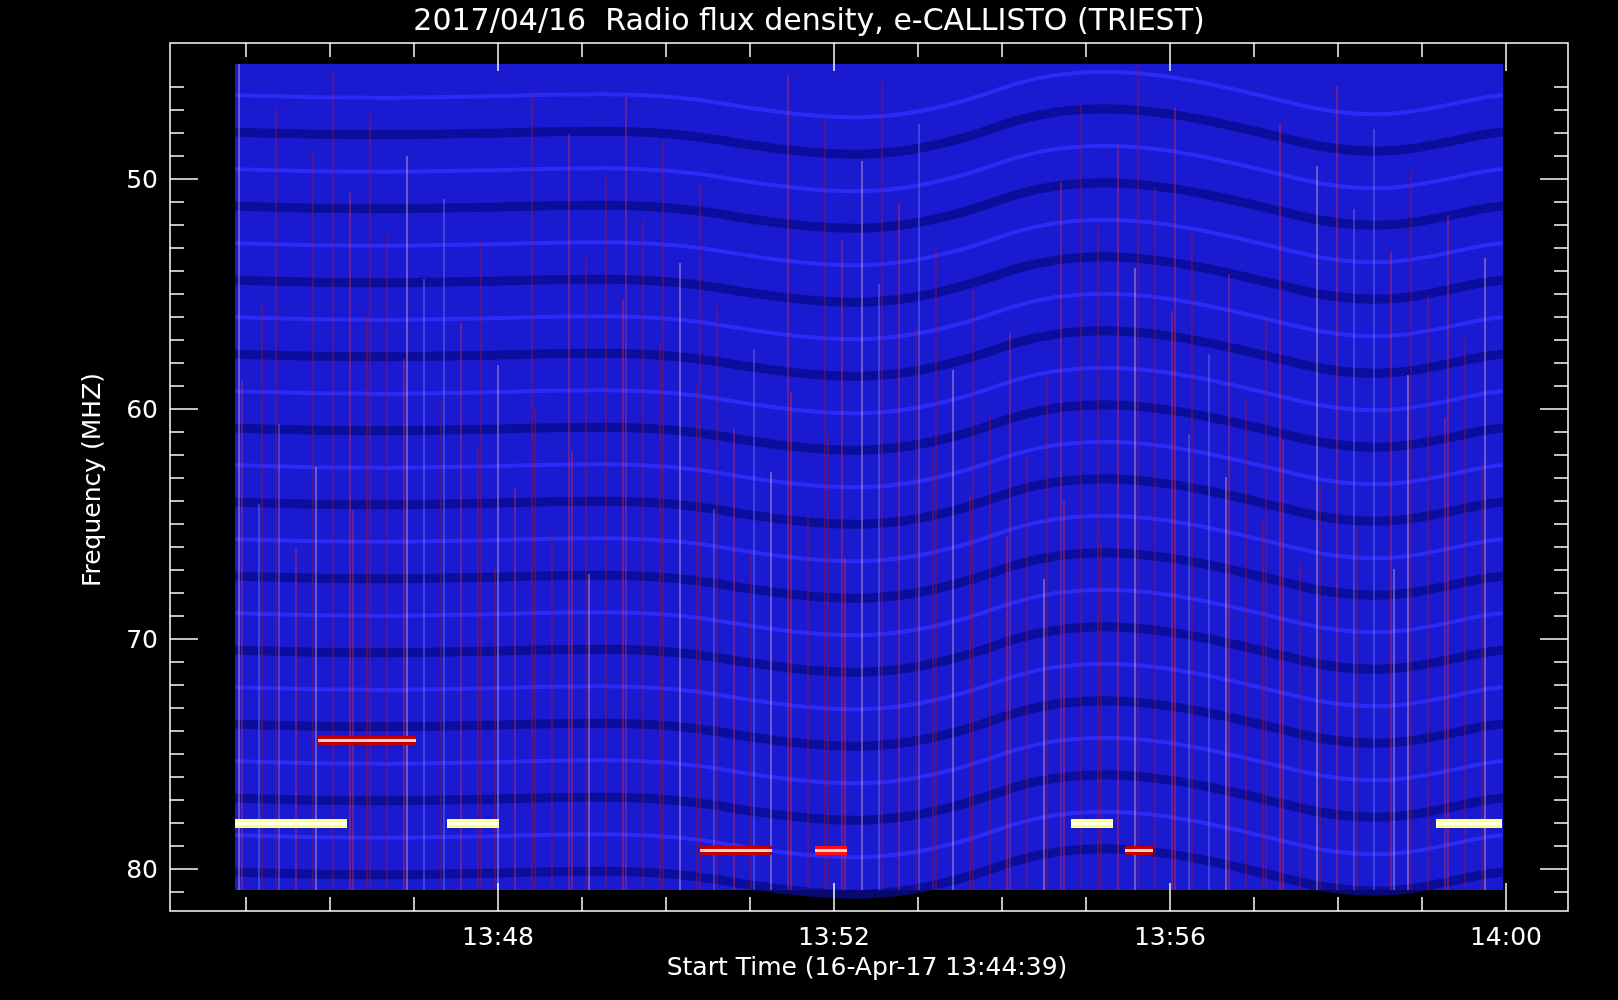 This screenshot has width=1618, height=1000. I want to click on y-axis-label: Frequency (MHZ), so click(91, 480).